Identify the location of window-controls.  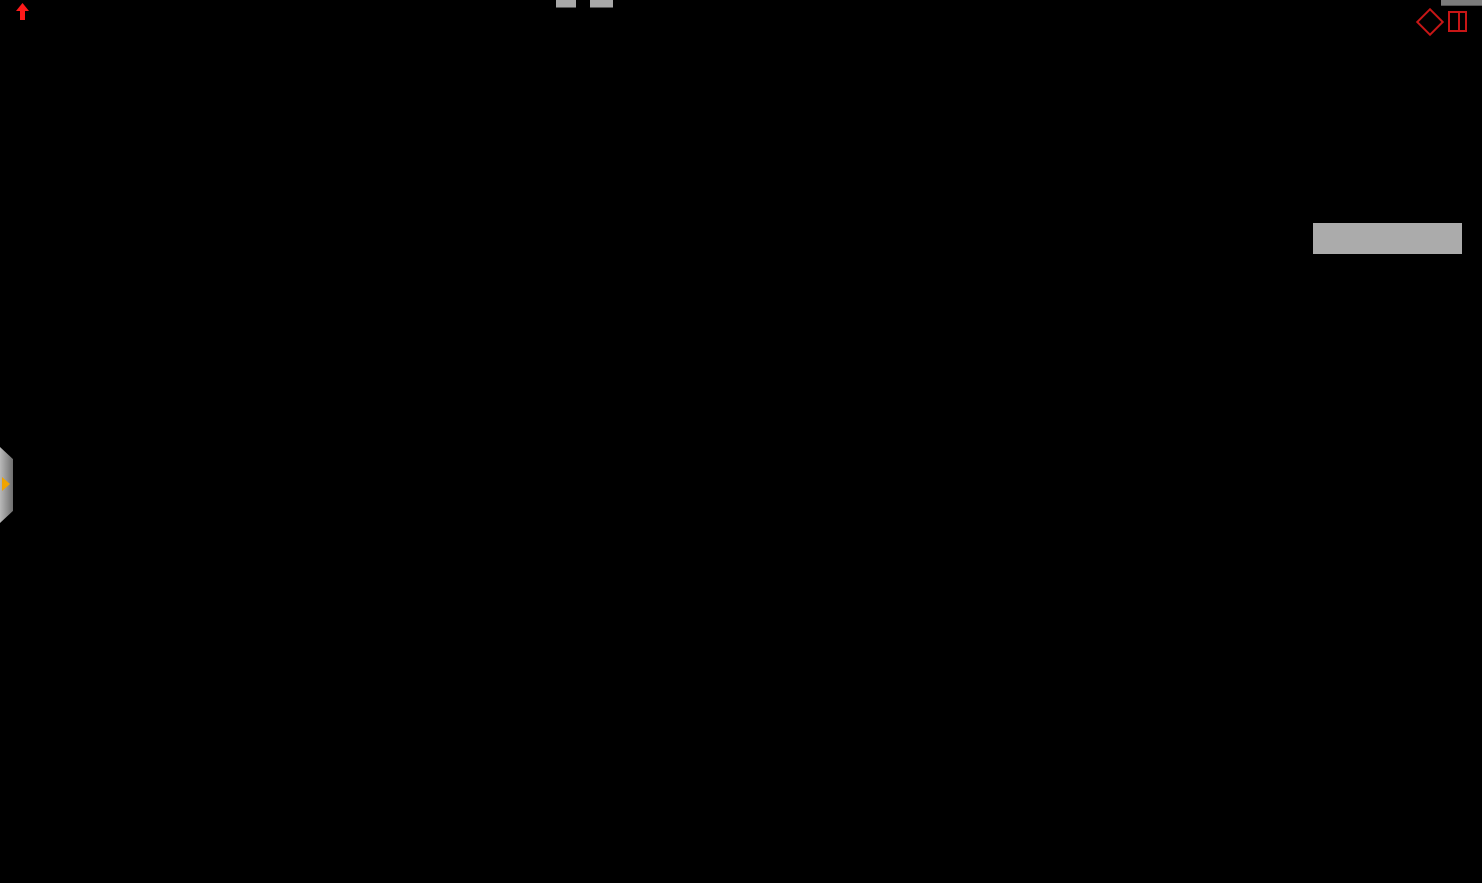
(1441, 21).